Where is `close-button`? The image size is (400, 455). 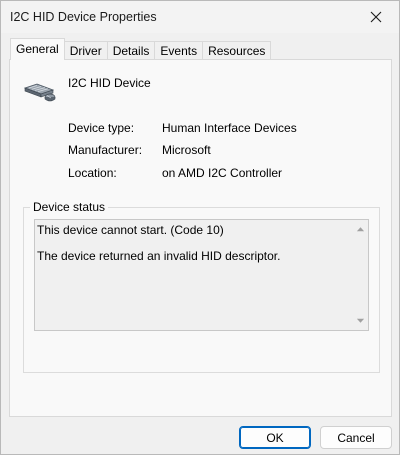
close-button is located at coordinates (376, 17).